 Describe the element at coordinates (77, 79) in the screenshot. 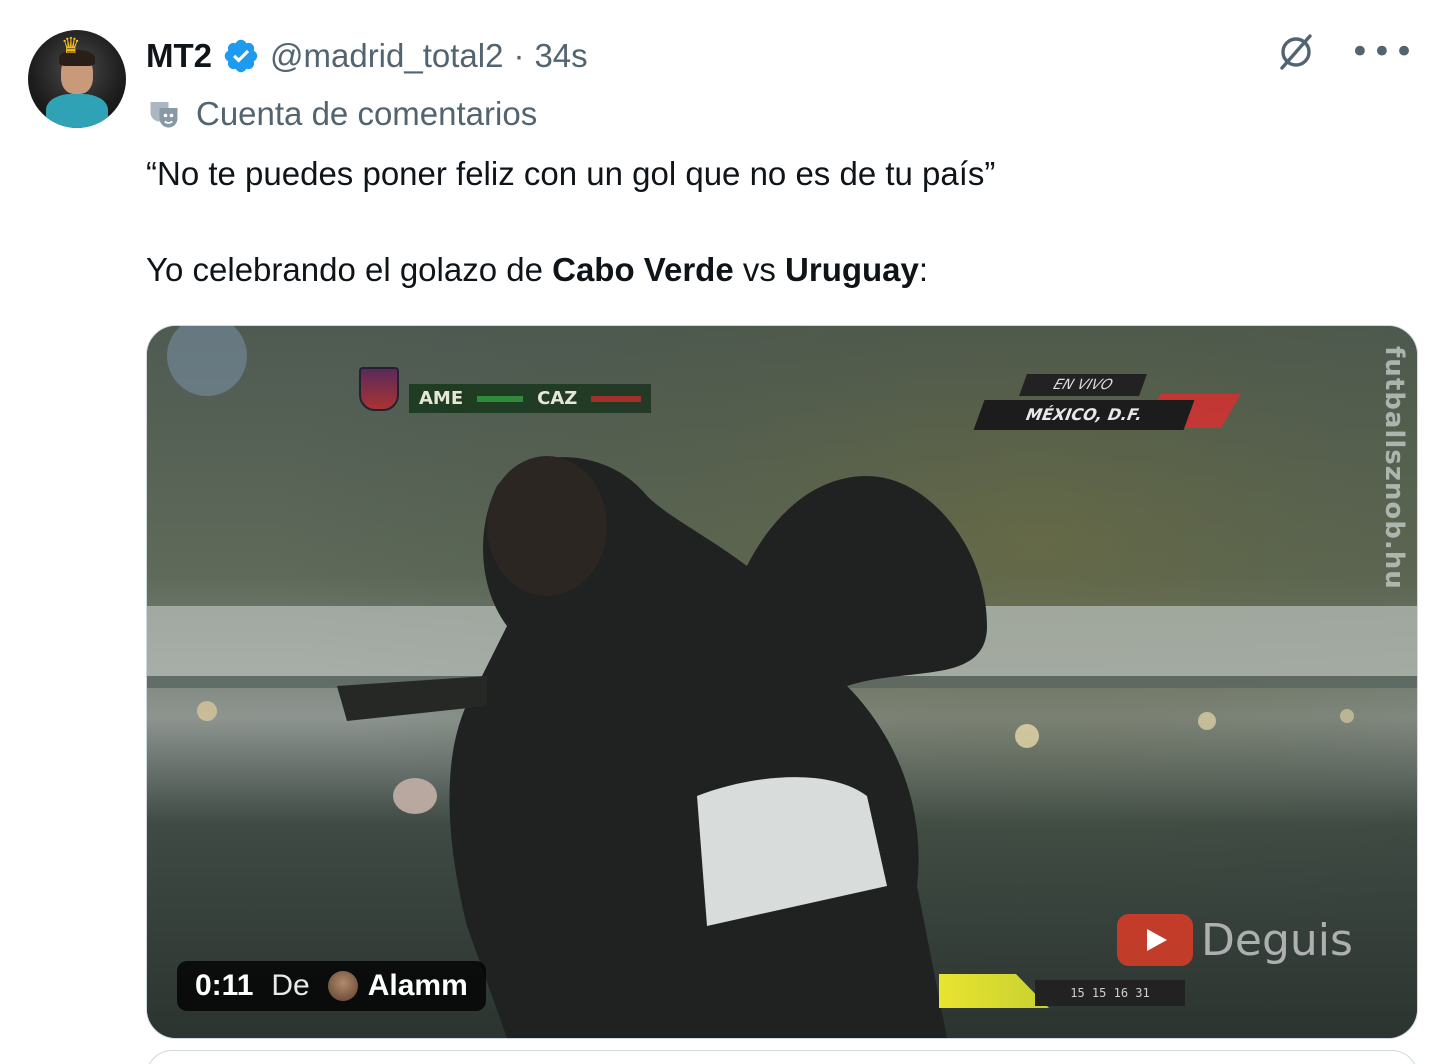

I see `author-avatar: ♛` at that location.